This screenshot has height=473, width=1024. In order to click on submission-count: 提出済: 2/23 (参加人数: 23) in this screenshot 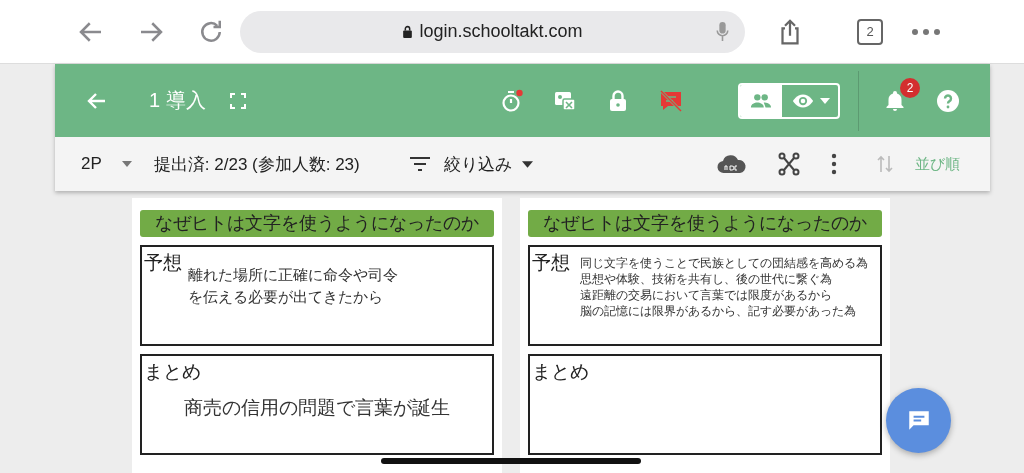, I will do `click(256, 164)`.